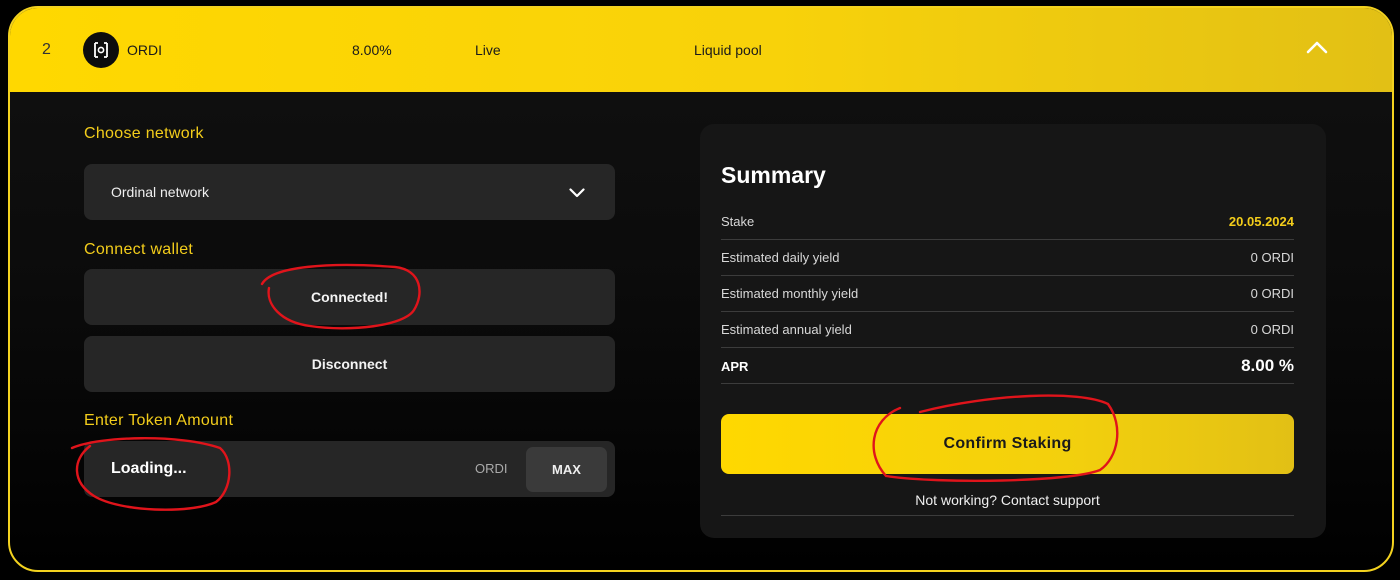 Image resolution: width=1400 pixels, height=580 pixels. I want to click on summary-row-annual: Estimated annual yield 0 ORDI, so click(1007, 330).